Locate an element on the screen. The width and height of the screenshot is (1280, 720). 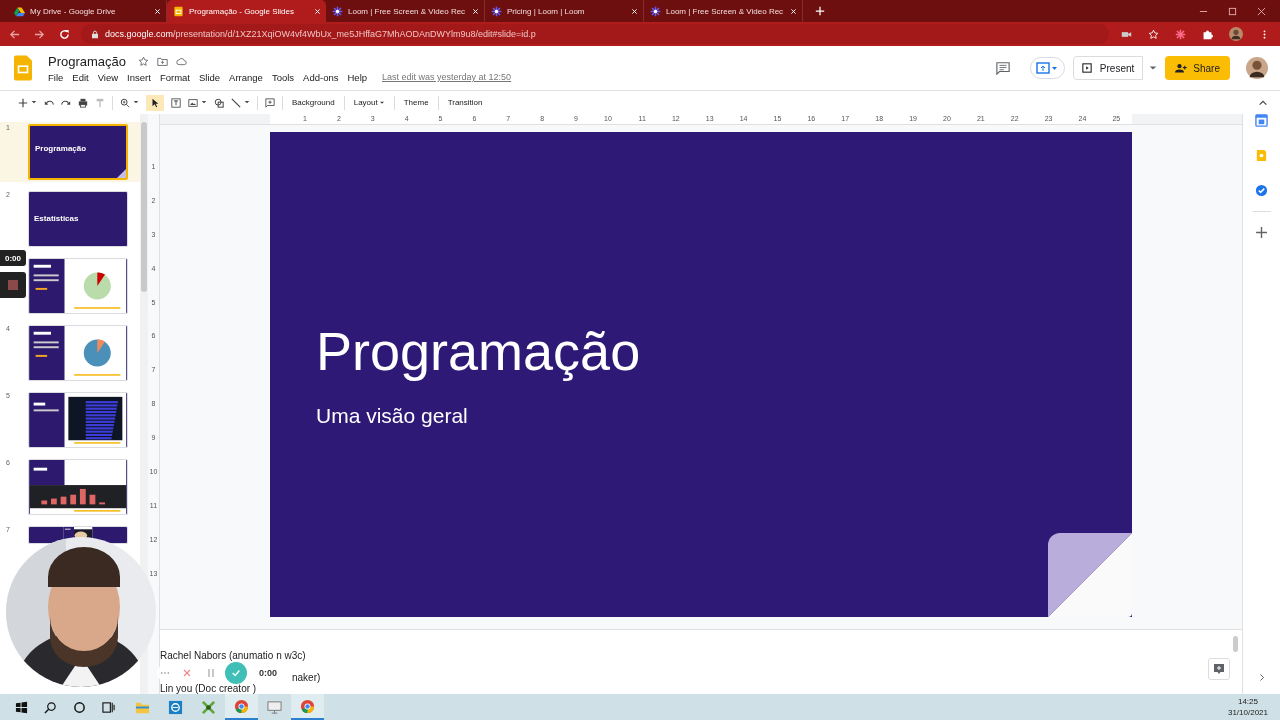
zoom-icon is located at coordinates (125, 102).